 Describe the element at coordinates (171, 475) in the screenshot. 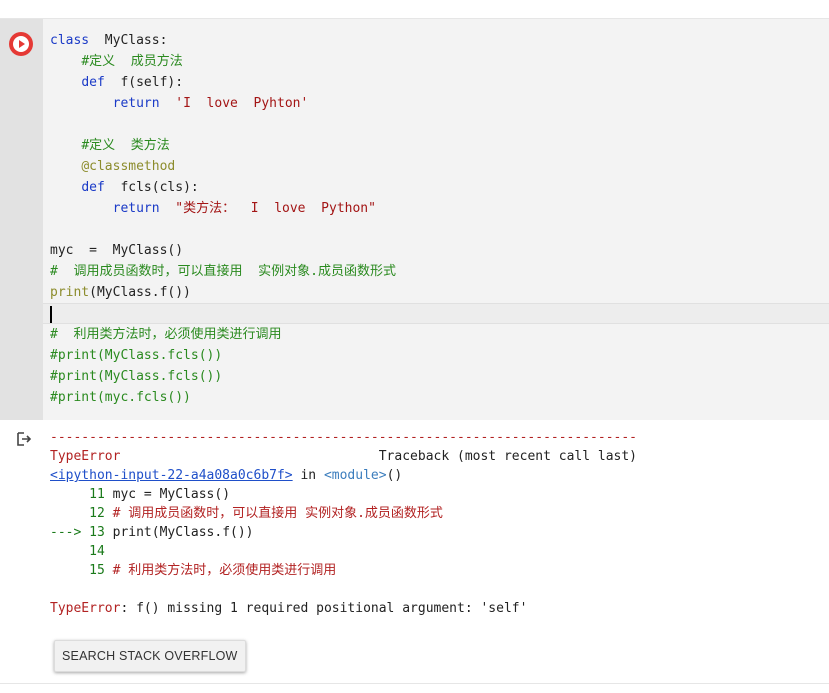

I see `ipython-input-link: <ipython-input-22-a4a08a0c6b7f>` at that location.